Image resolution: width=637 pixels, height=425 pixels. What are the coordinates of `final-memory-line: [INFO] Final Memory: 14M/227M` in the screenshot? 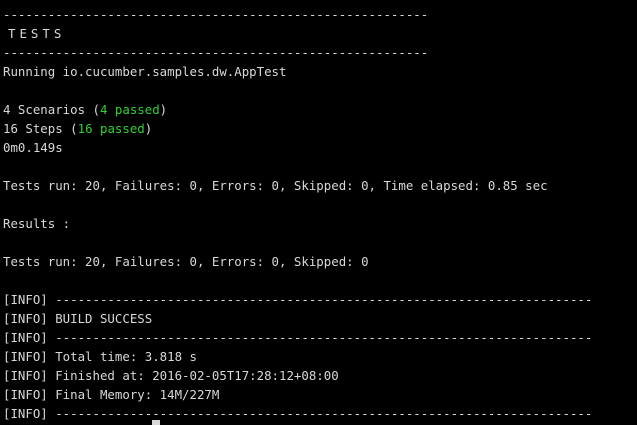 It's located at (111, 394).